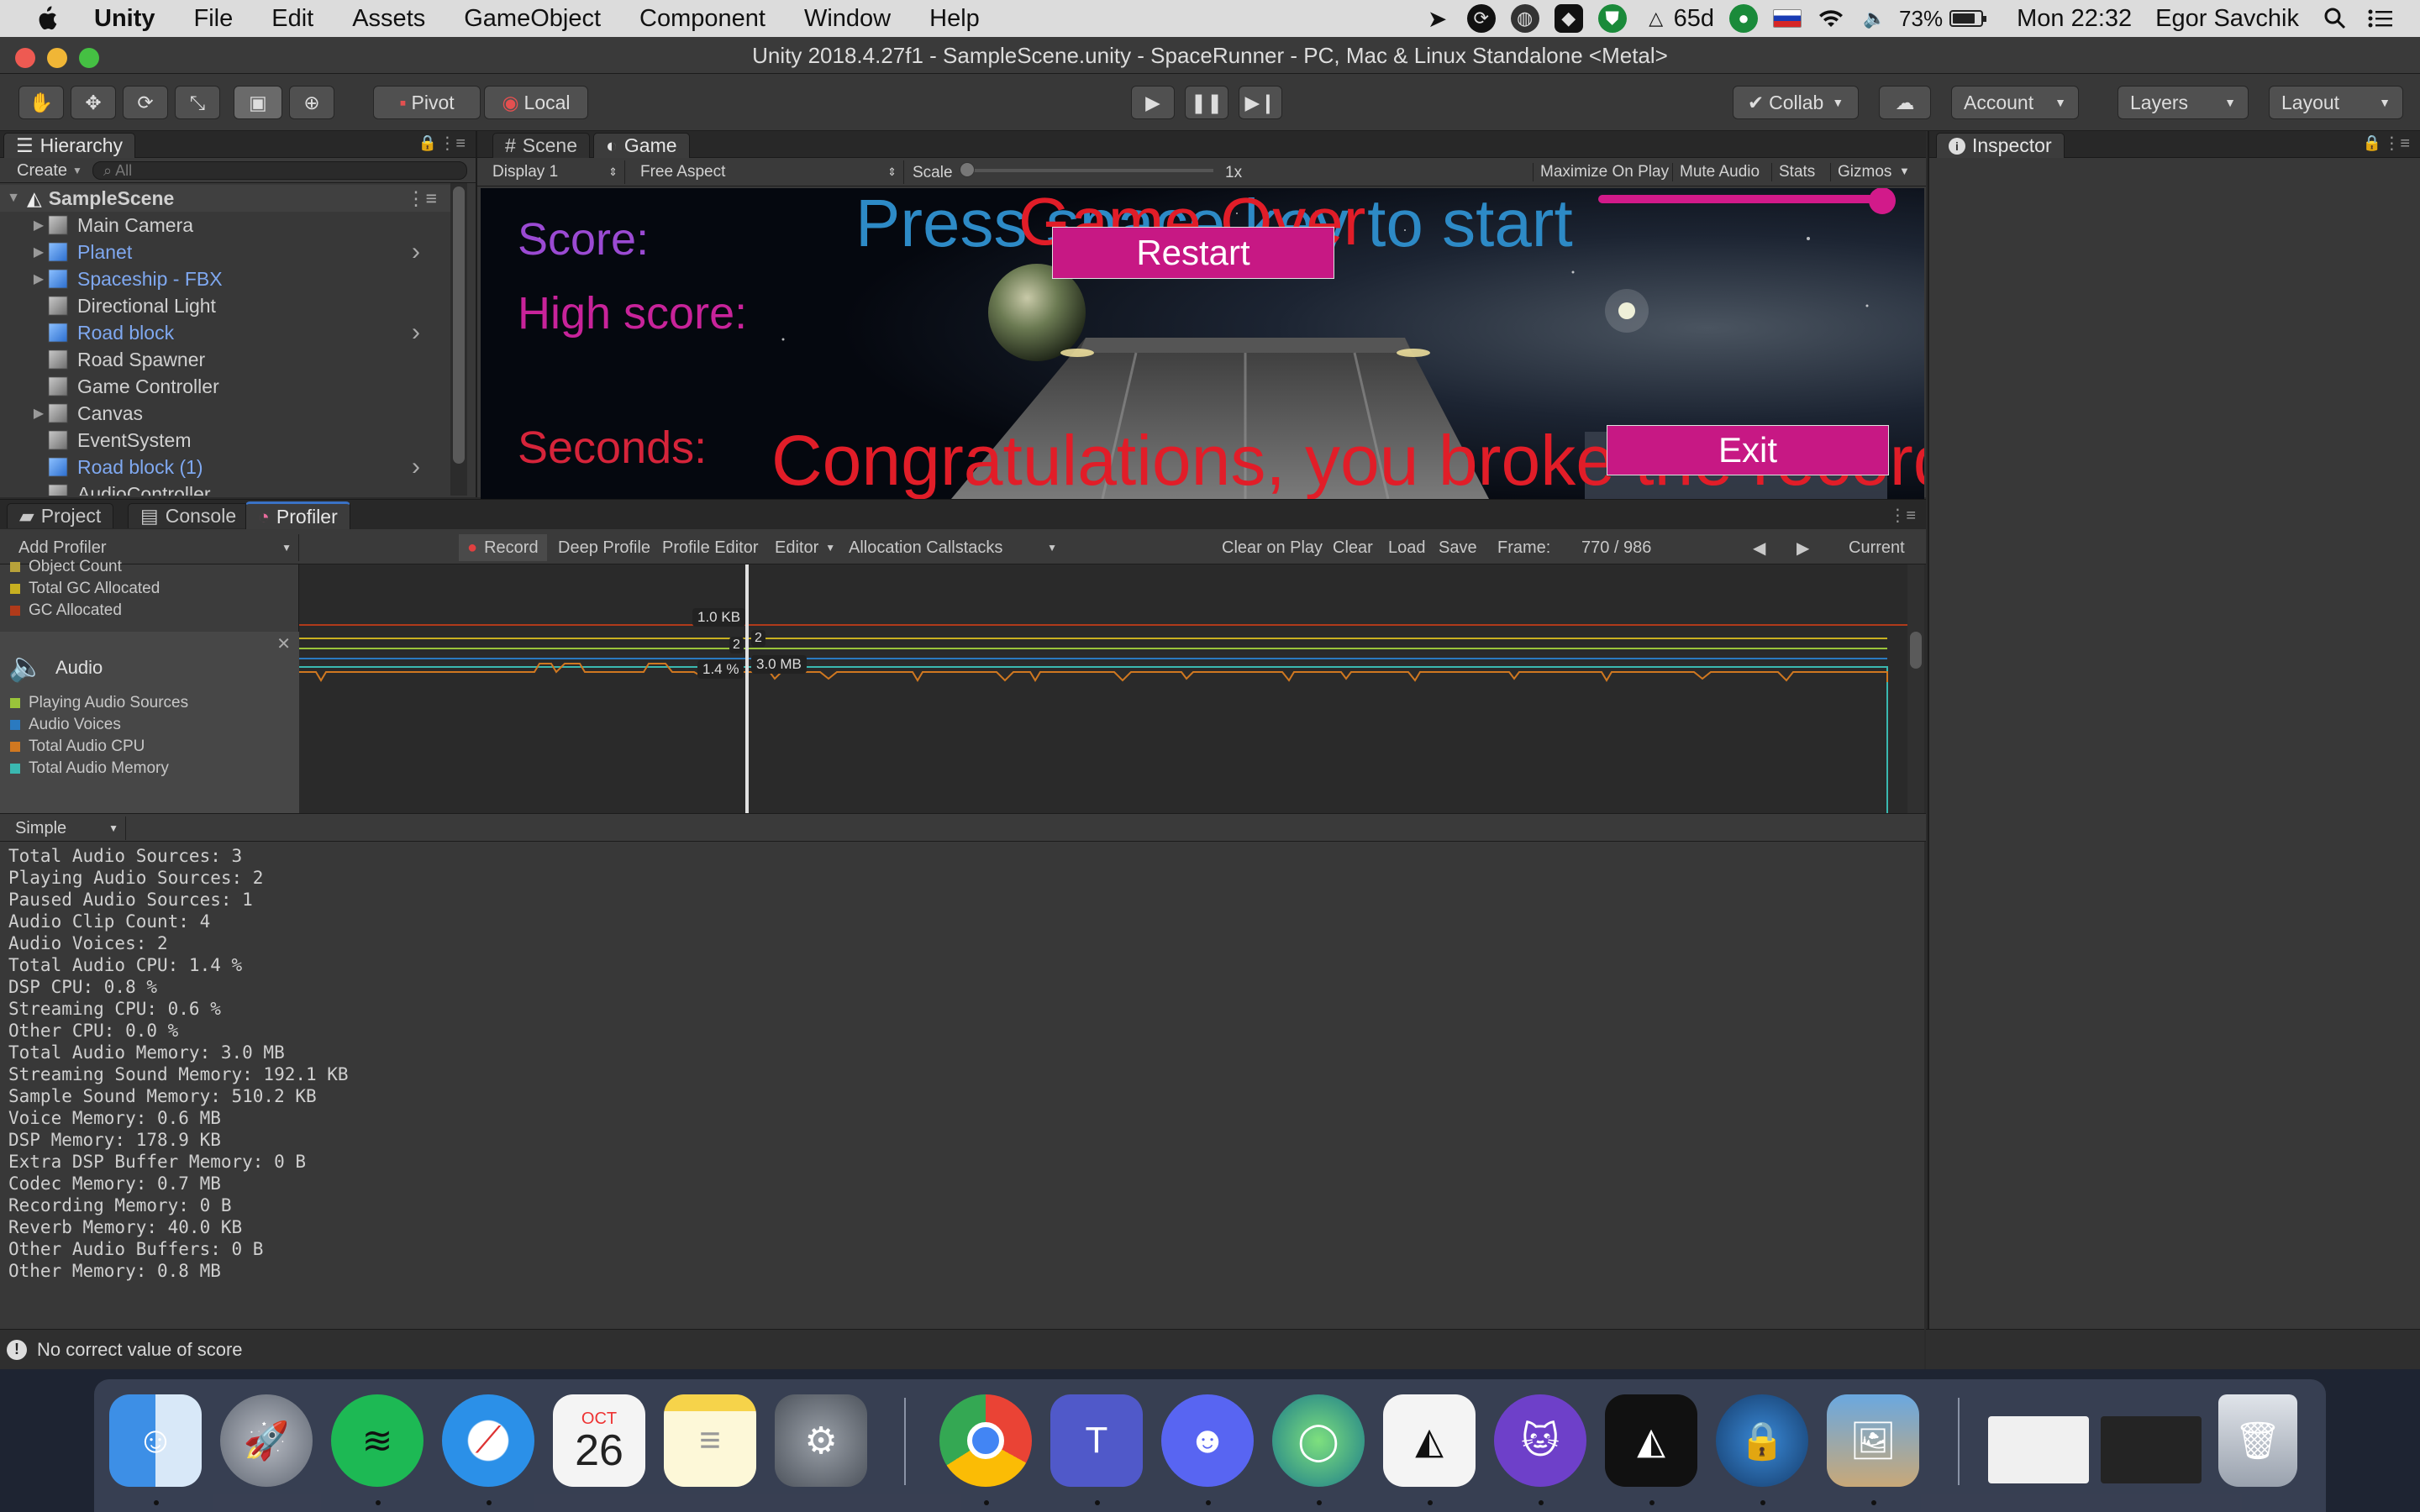 This screenshot has width=2420, height=1512. I want to click on menu-edit: Edit, so click(292, 19).